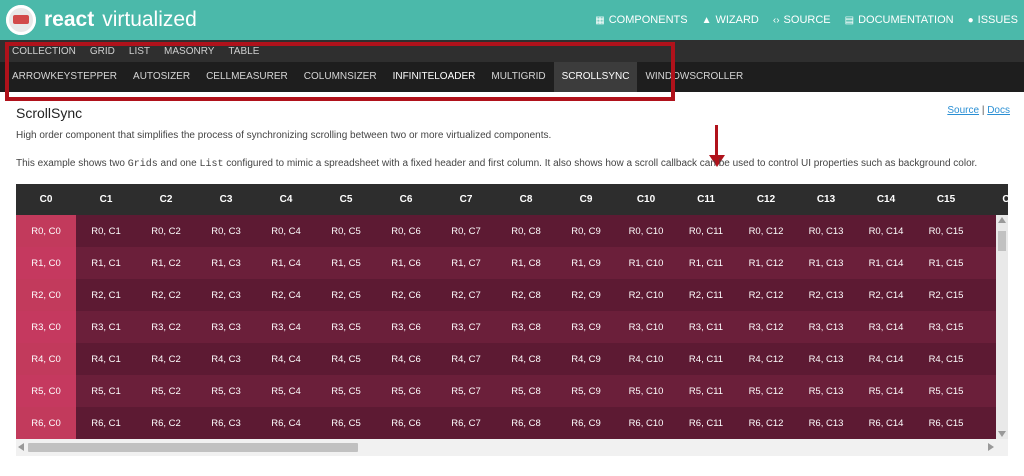  I want to click on grid-cell: R1, C7, so click(466, 263).